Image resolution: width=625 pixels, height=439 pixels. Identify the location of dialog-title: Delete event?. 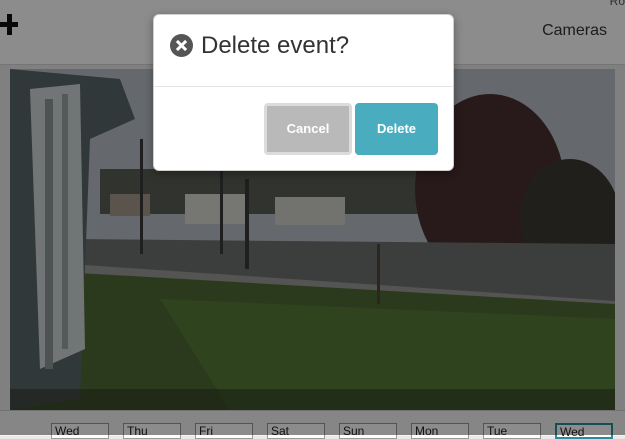
(275, 45).